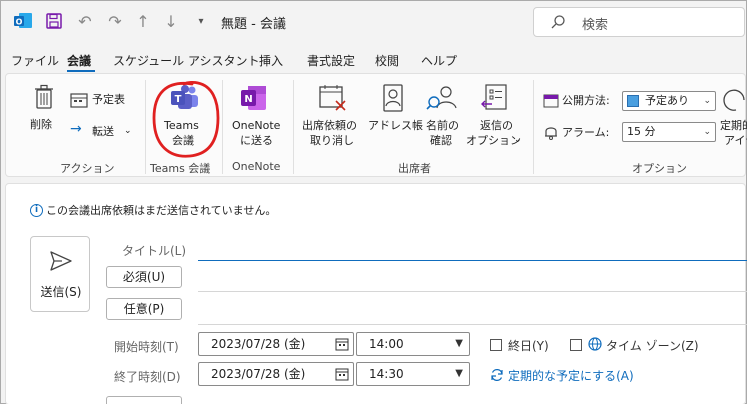  Describe the element at coordinates (576, 345) in the screenshot. I see `time-zone-checkbox` at that location.